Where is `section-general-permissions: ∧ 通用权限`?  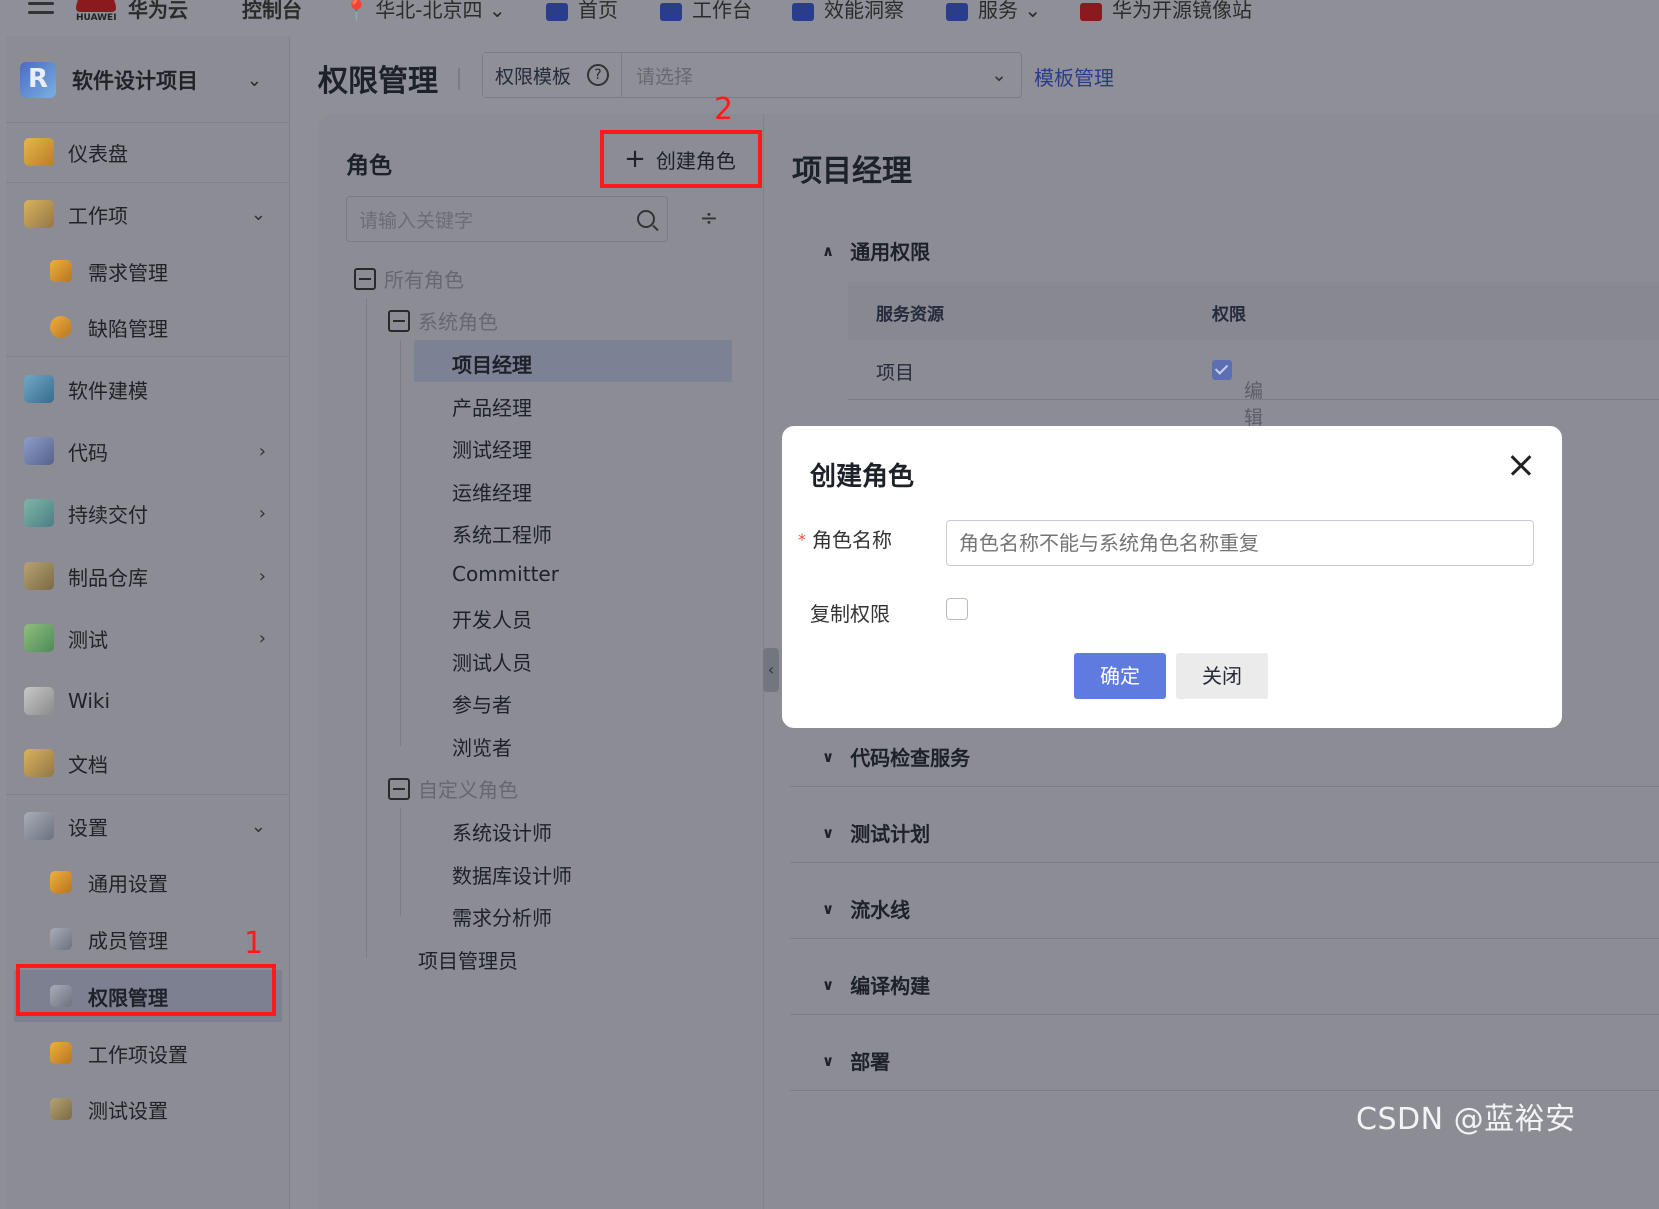 section-general-permissions: ∧ 通用权限 is located at coordinates (876, 250).